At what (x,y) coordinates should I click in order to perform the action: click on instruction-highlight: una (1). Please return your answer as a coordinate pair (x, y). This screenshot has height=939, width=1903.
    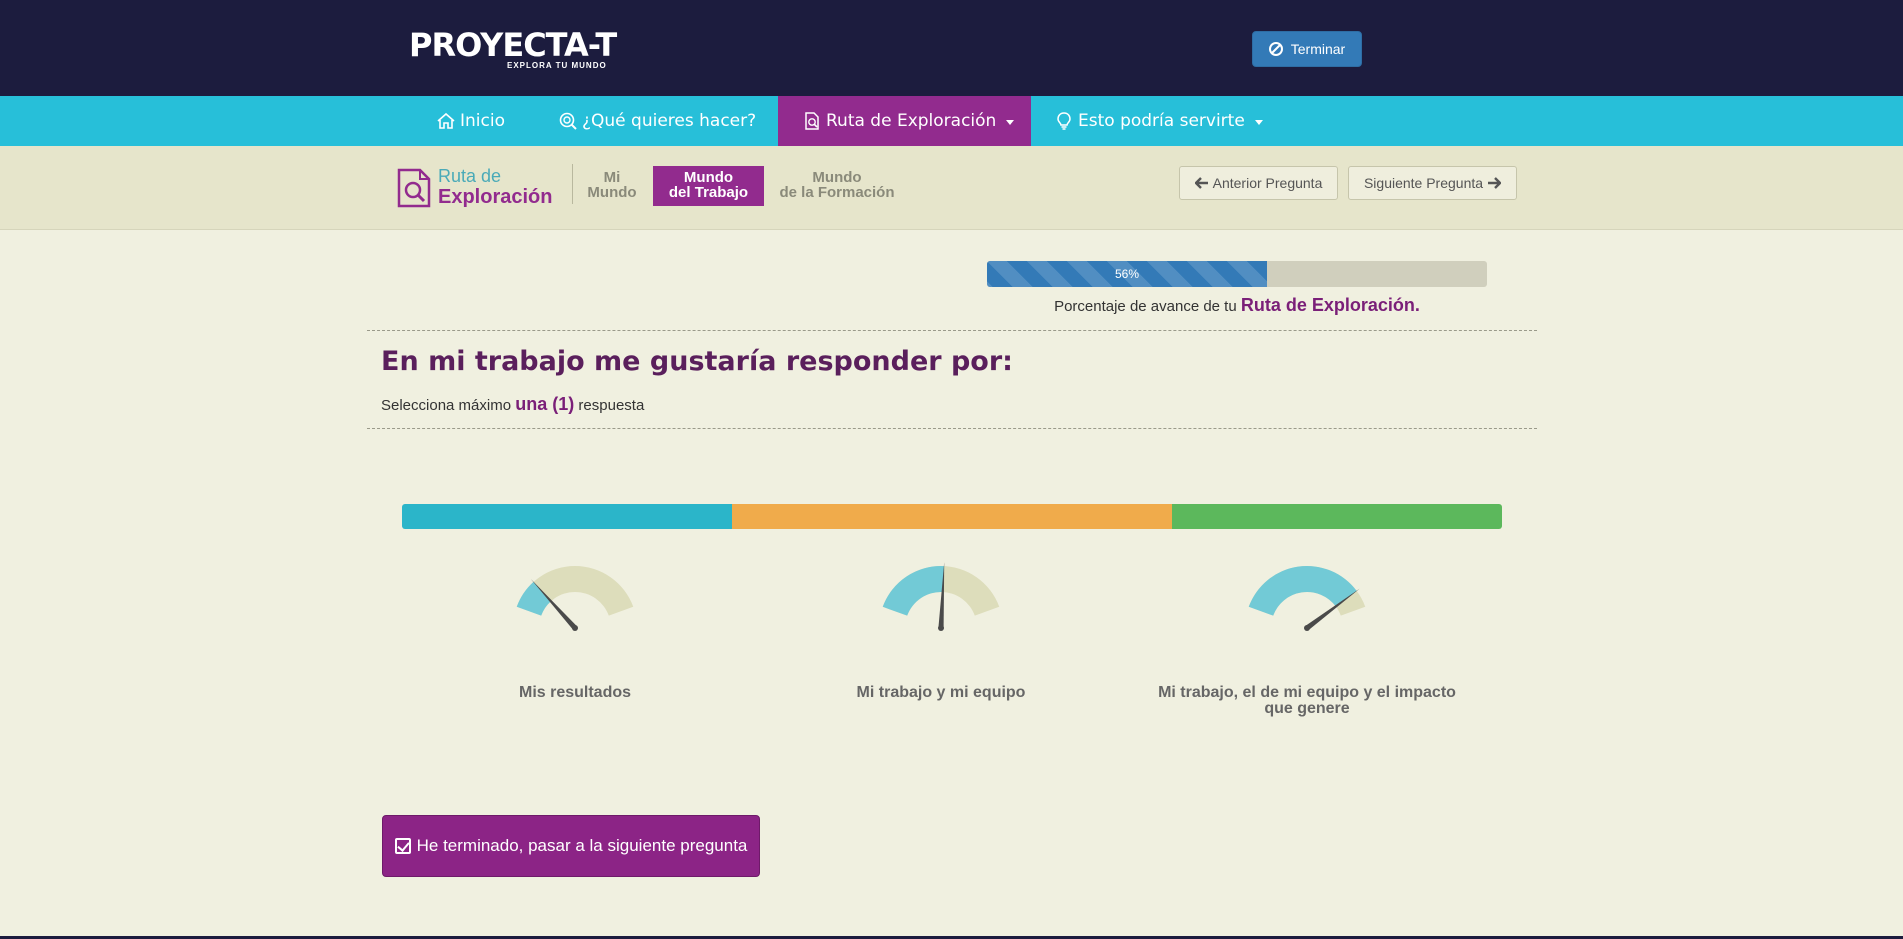
    Looking at the image, I should click on (545, 404).